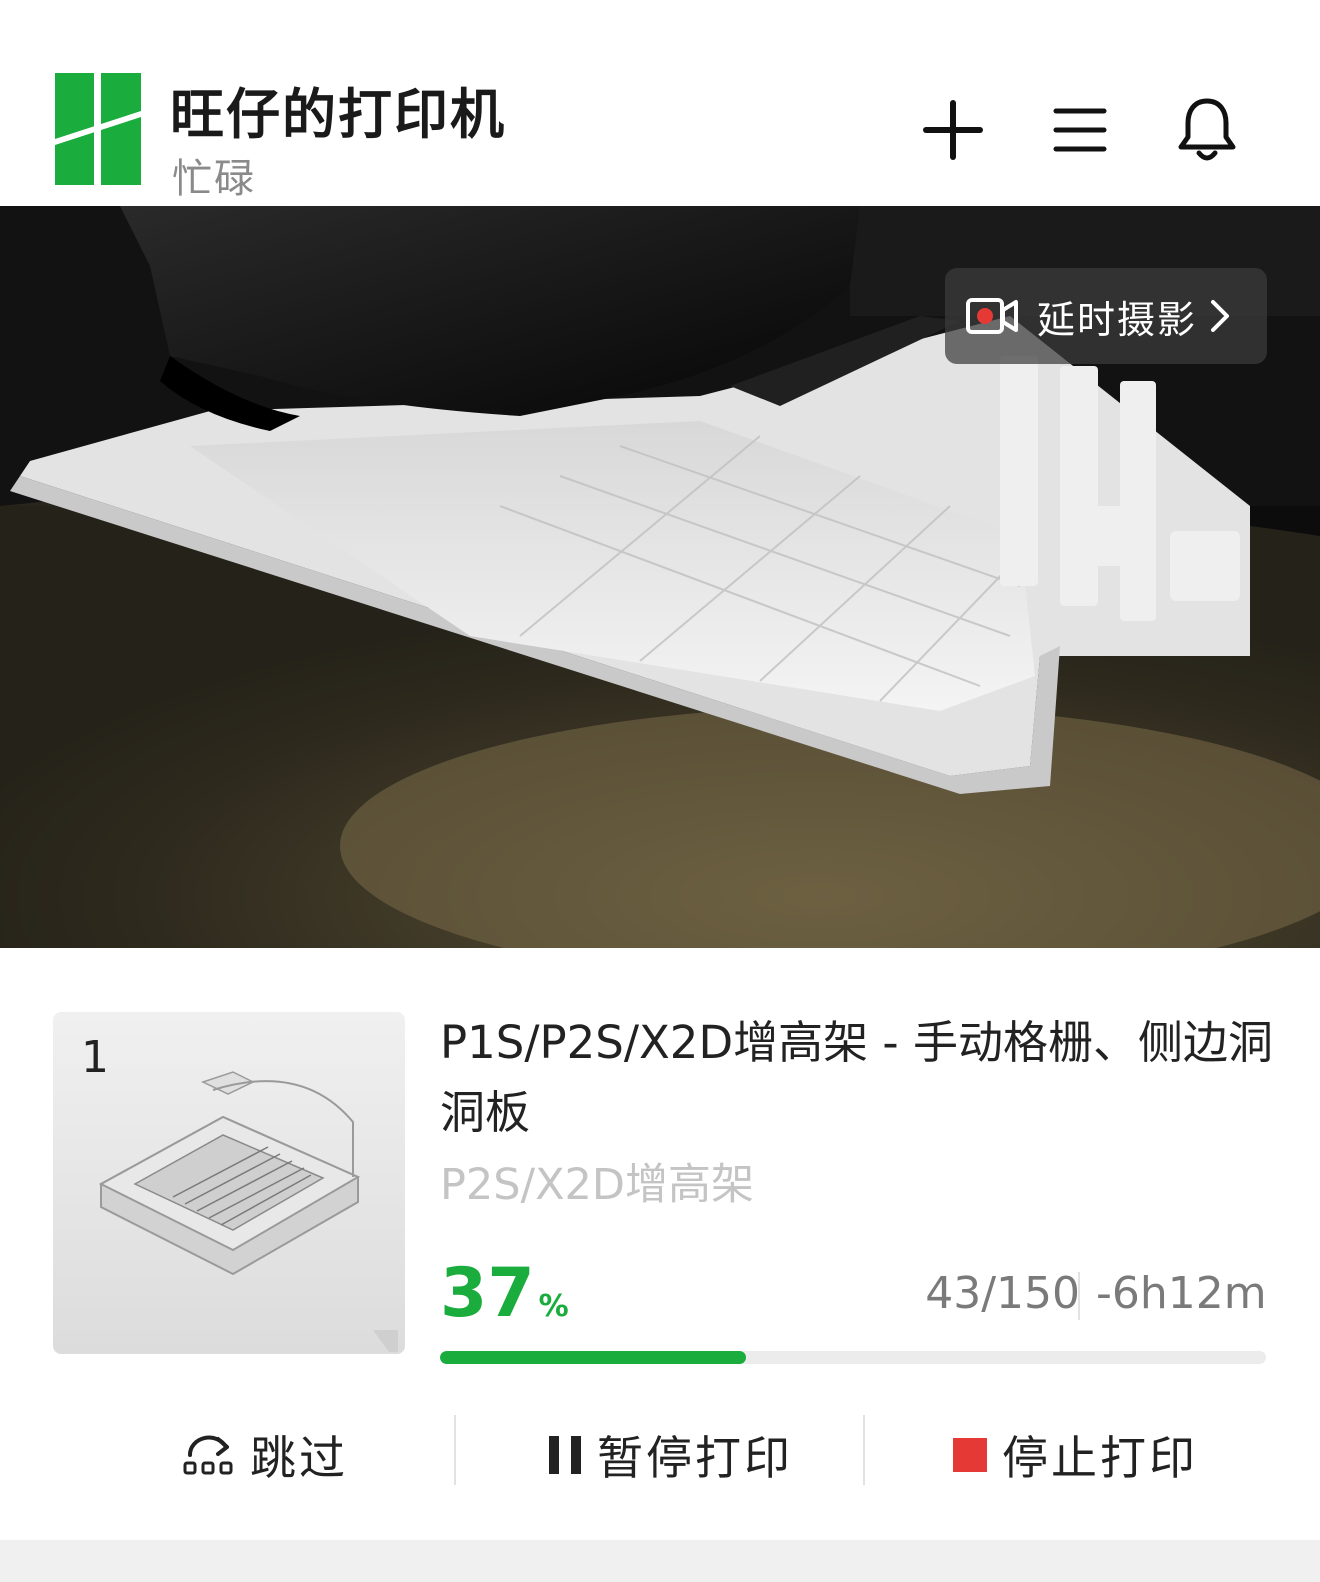 This screenshot has width=1320, height=1582. Describe the element at coordinates (853, 1357) in the screenshot. I see `progress-bar` at that location.